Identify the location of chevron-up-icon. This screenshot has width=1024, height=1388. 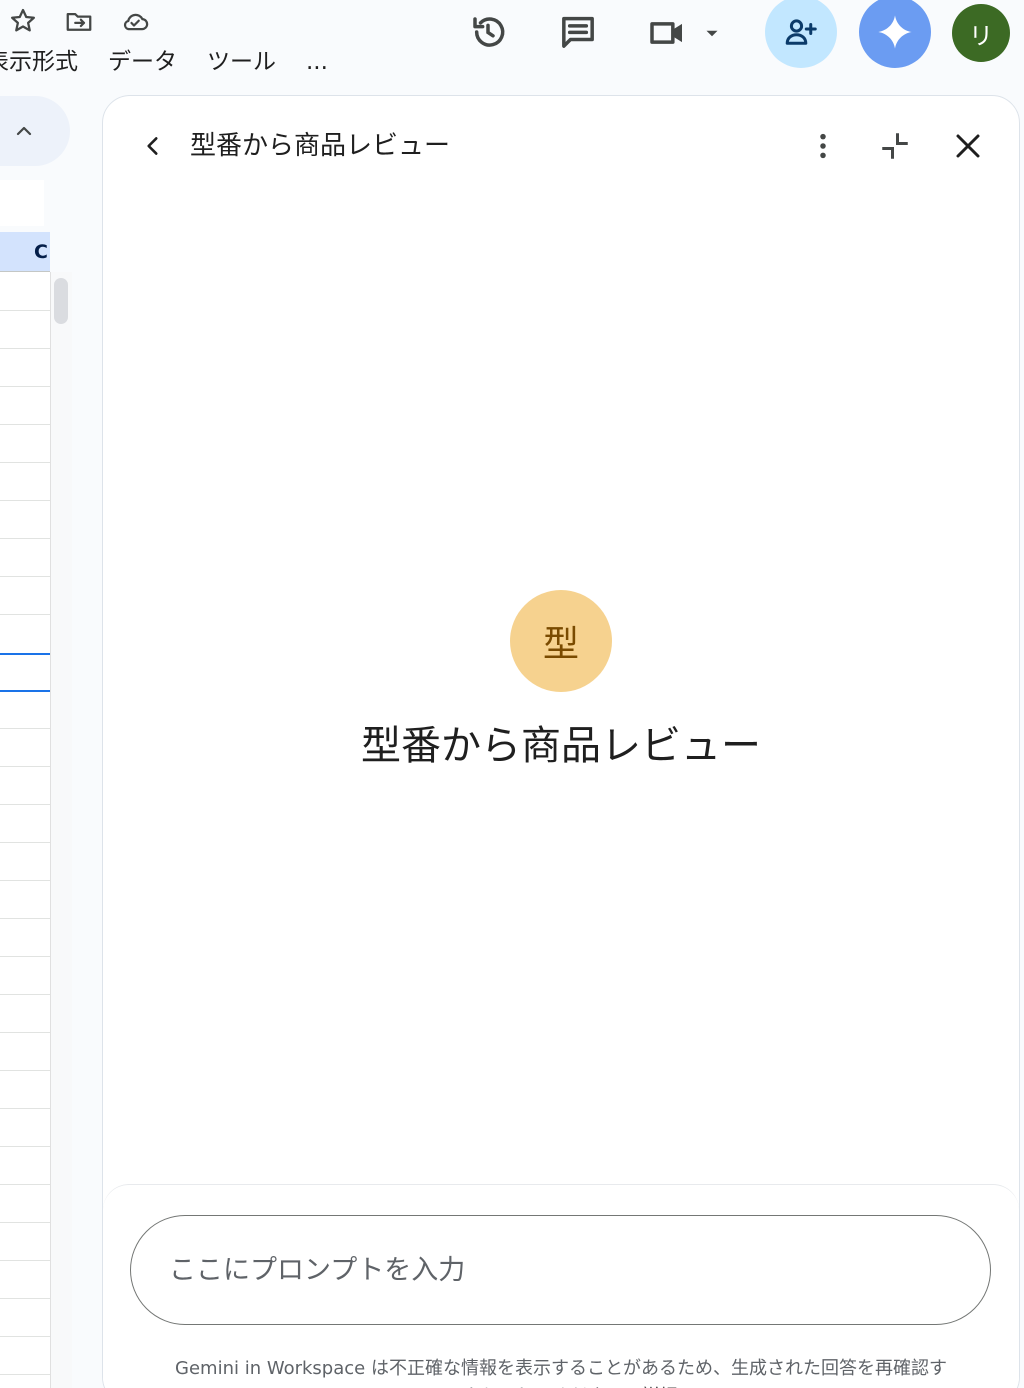
(24, 131).